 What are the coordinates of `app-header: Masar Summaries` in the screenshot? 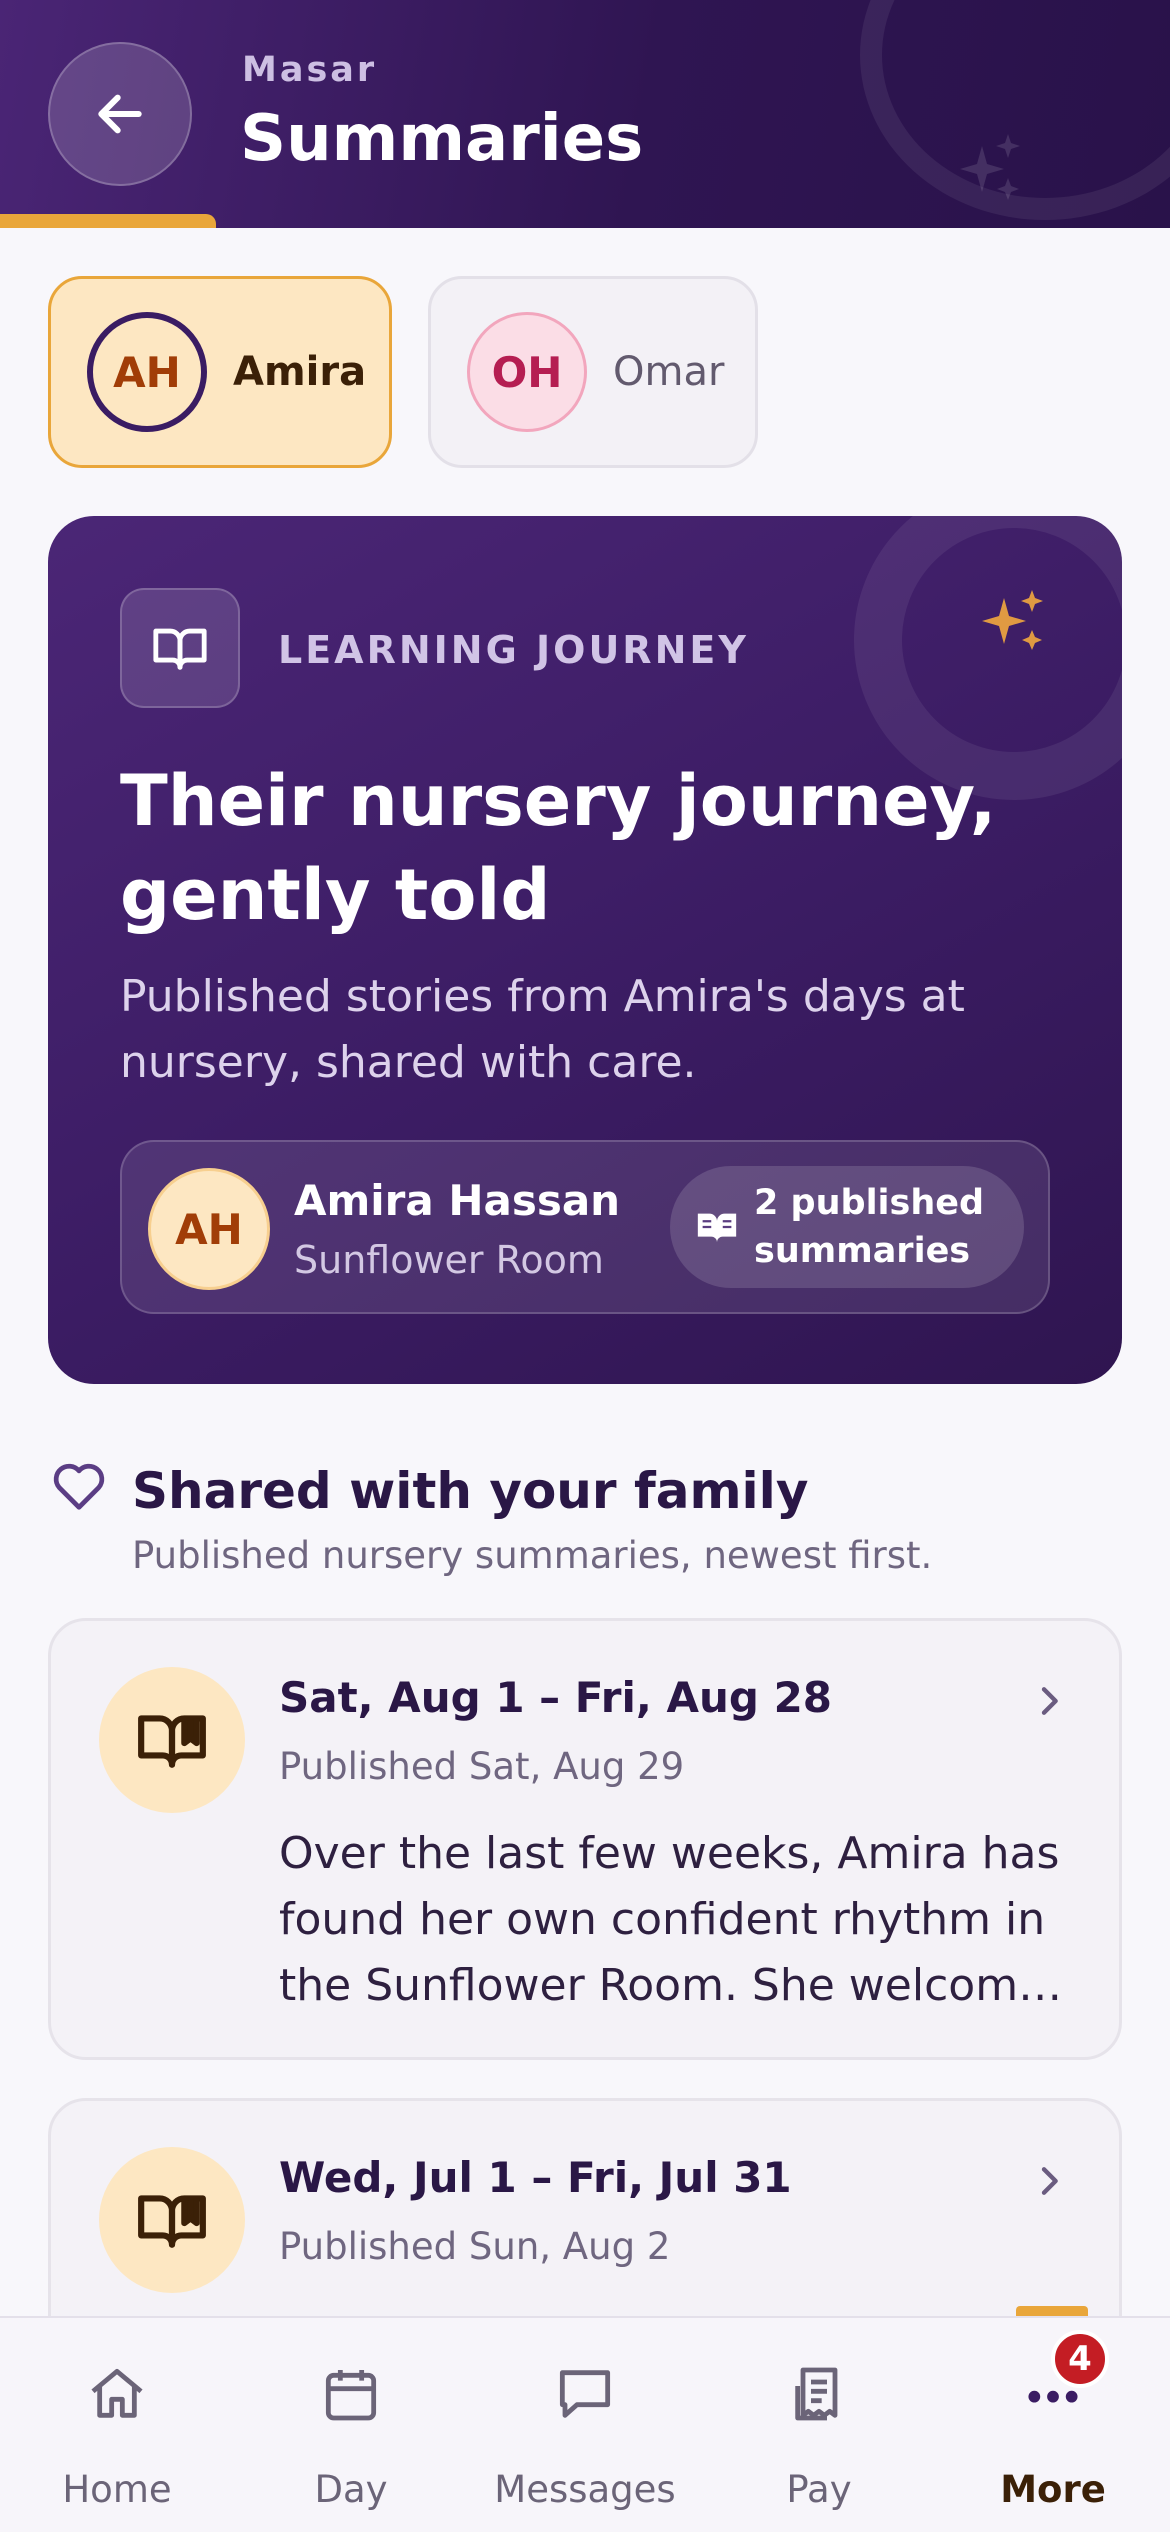 It's located at (585, 114).